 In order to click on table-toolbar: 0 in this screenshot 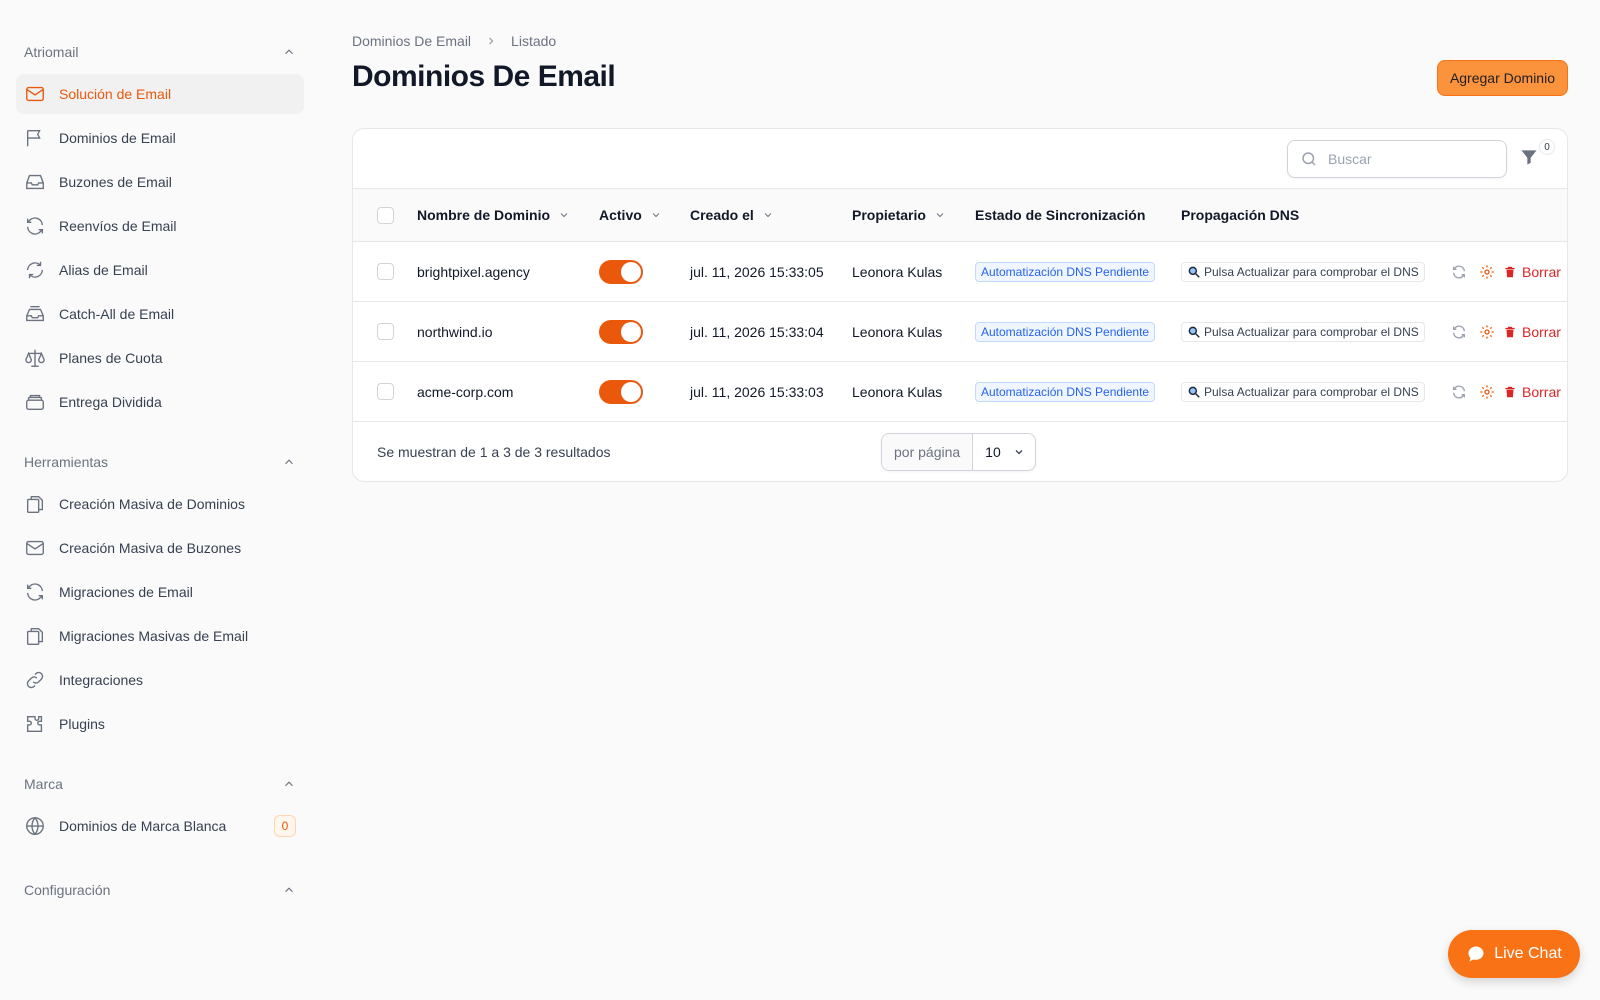, I will do `click(960, 159)`.